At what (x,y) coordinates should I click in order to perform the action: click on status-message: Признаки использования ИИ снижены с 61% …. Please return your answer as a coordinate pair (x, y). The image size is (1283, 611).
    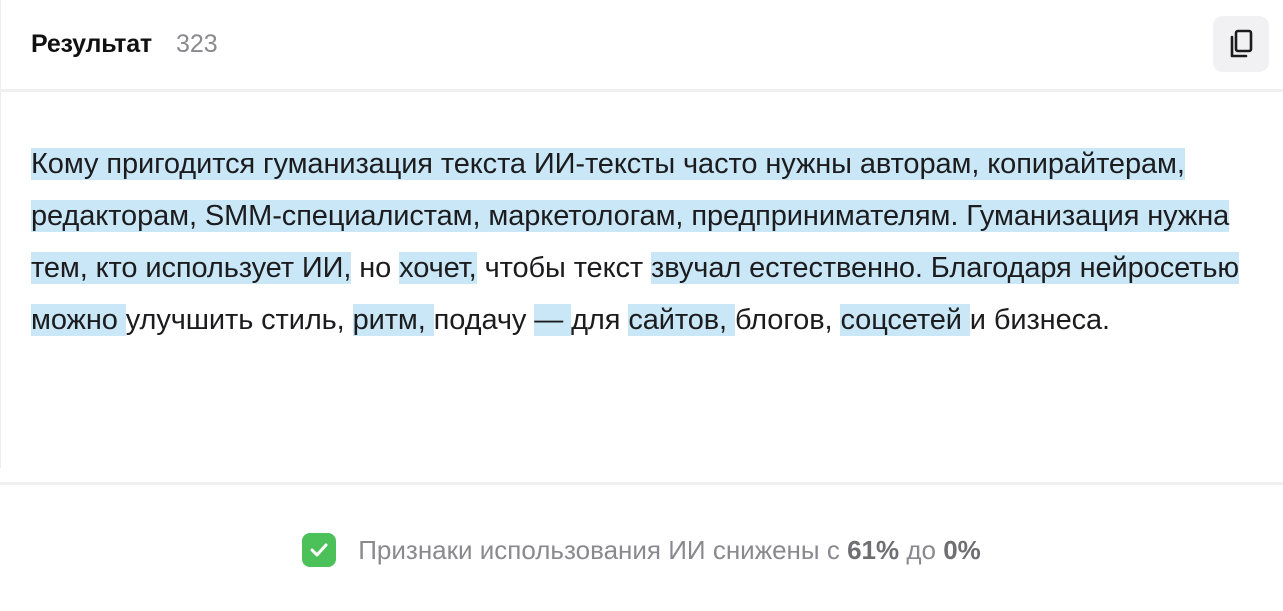
    Looking at the image, I should click on (669, 550).